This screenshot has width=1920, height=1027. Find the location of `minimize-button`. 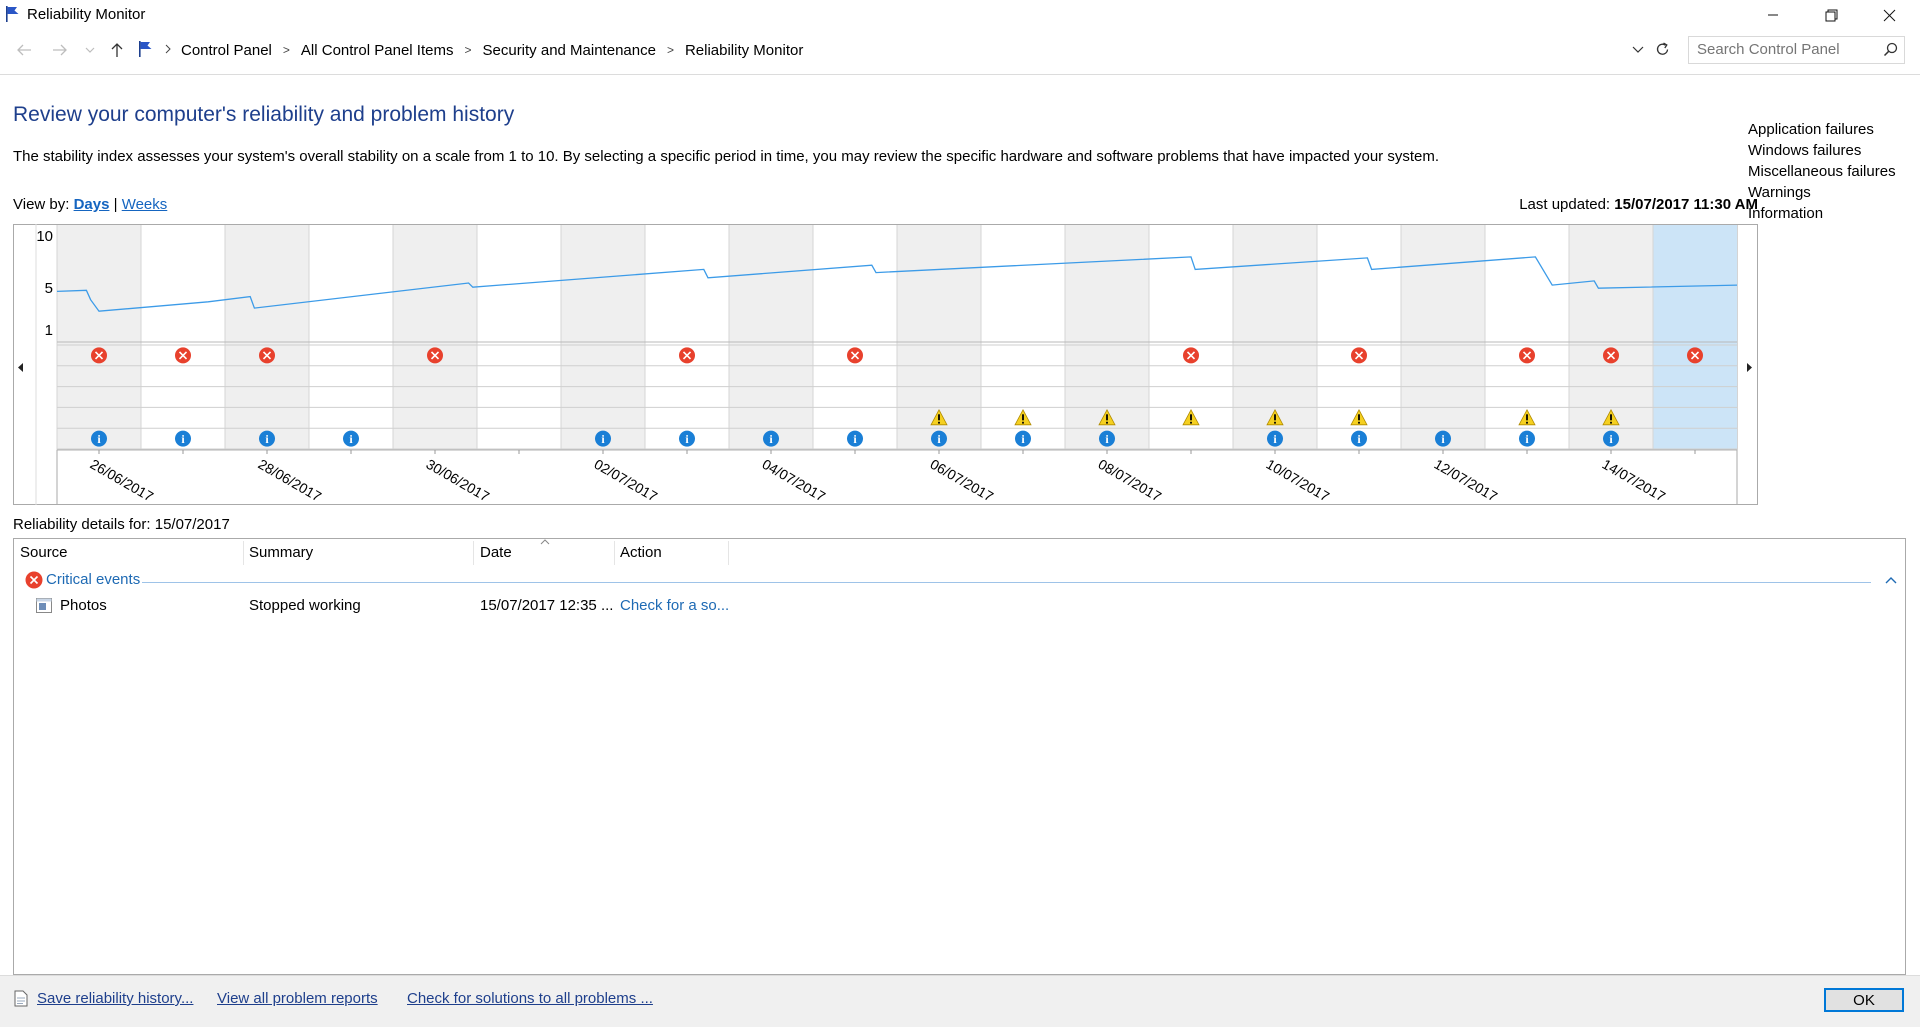

minimize-button is located at coordinates (1773, 15).